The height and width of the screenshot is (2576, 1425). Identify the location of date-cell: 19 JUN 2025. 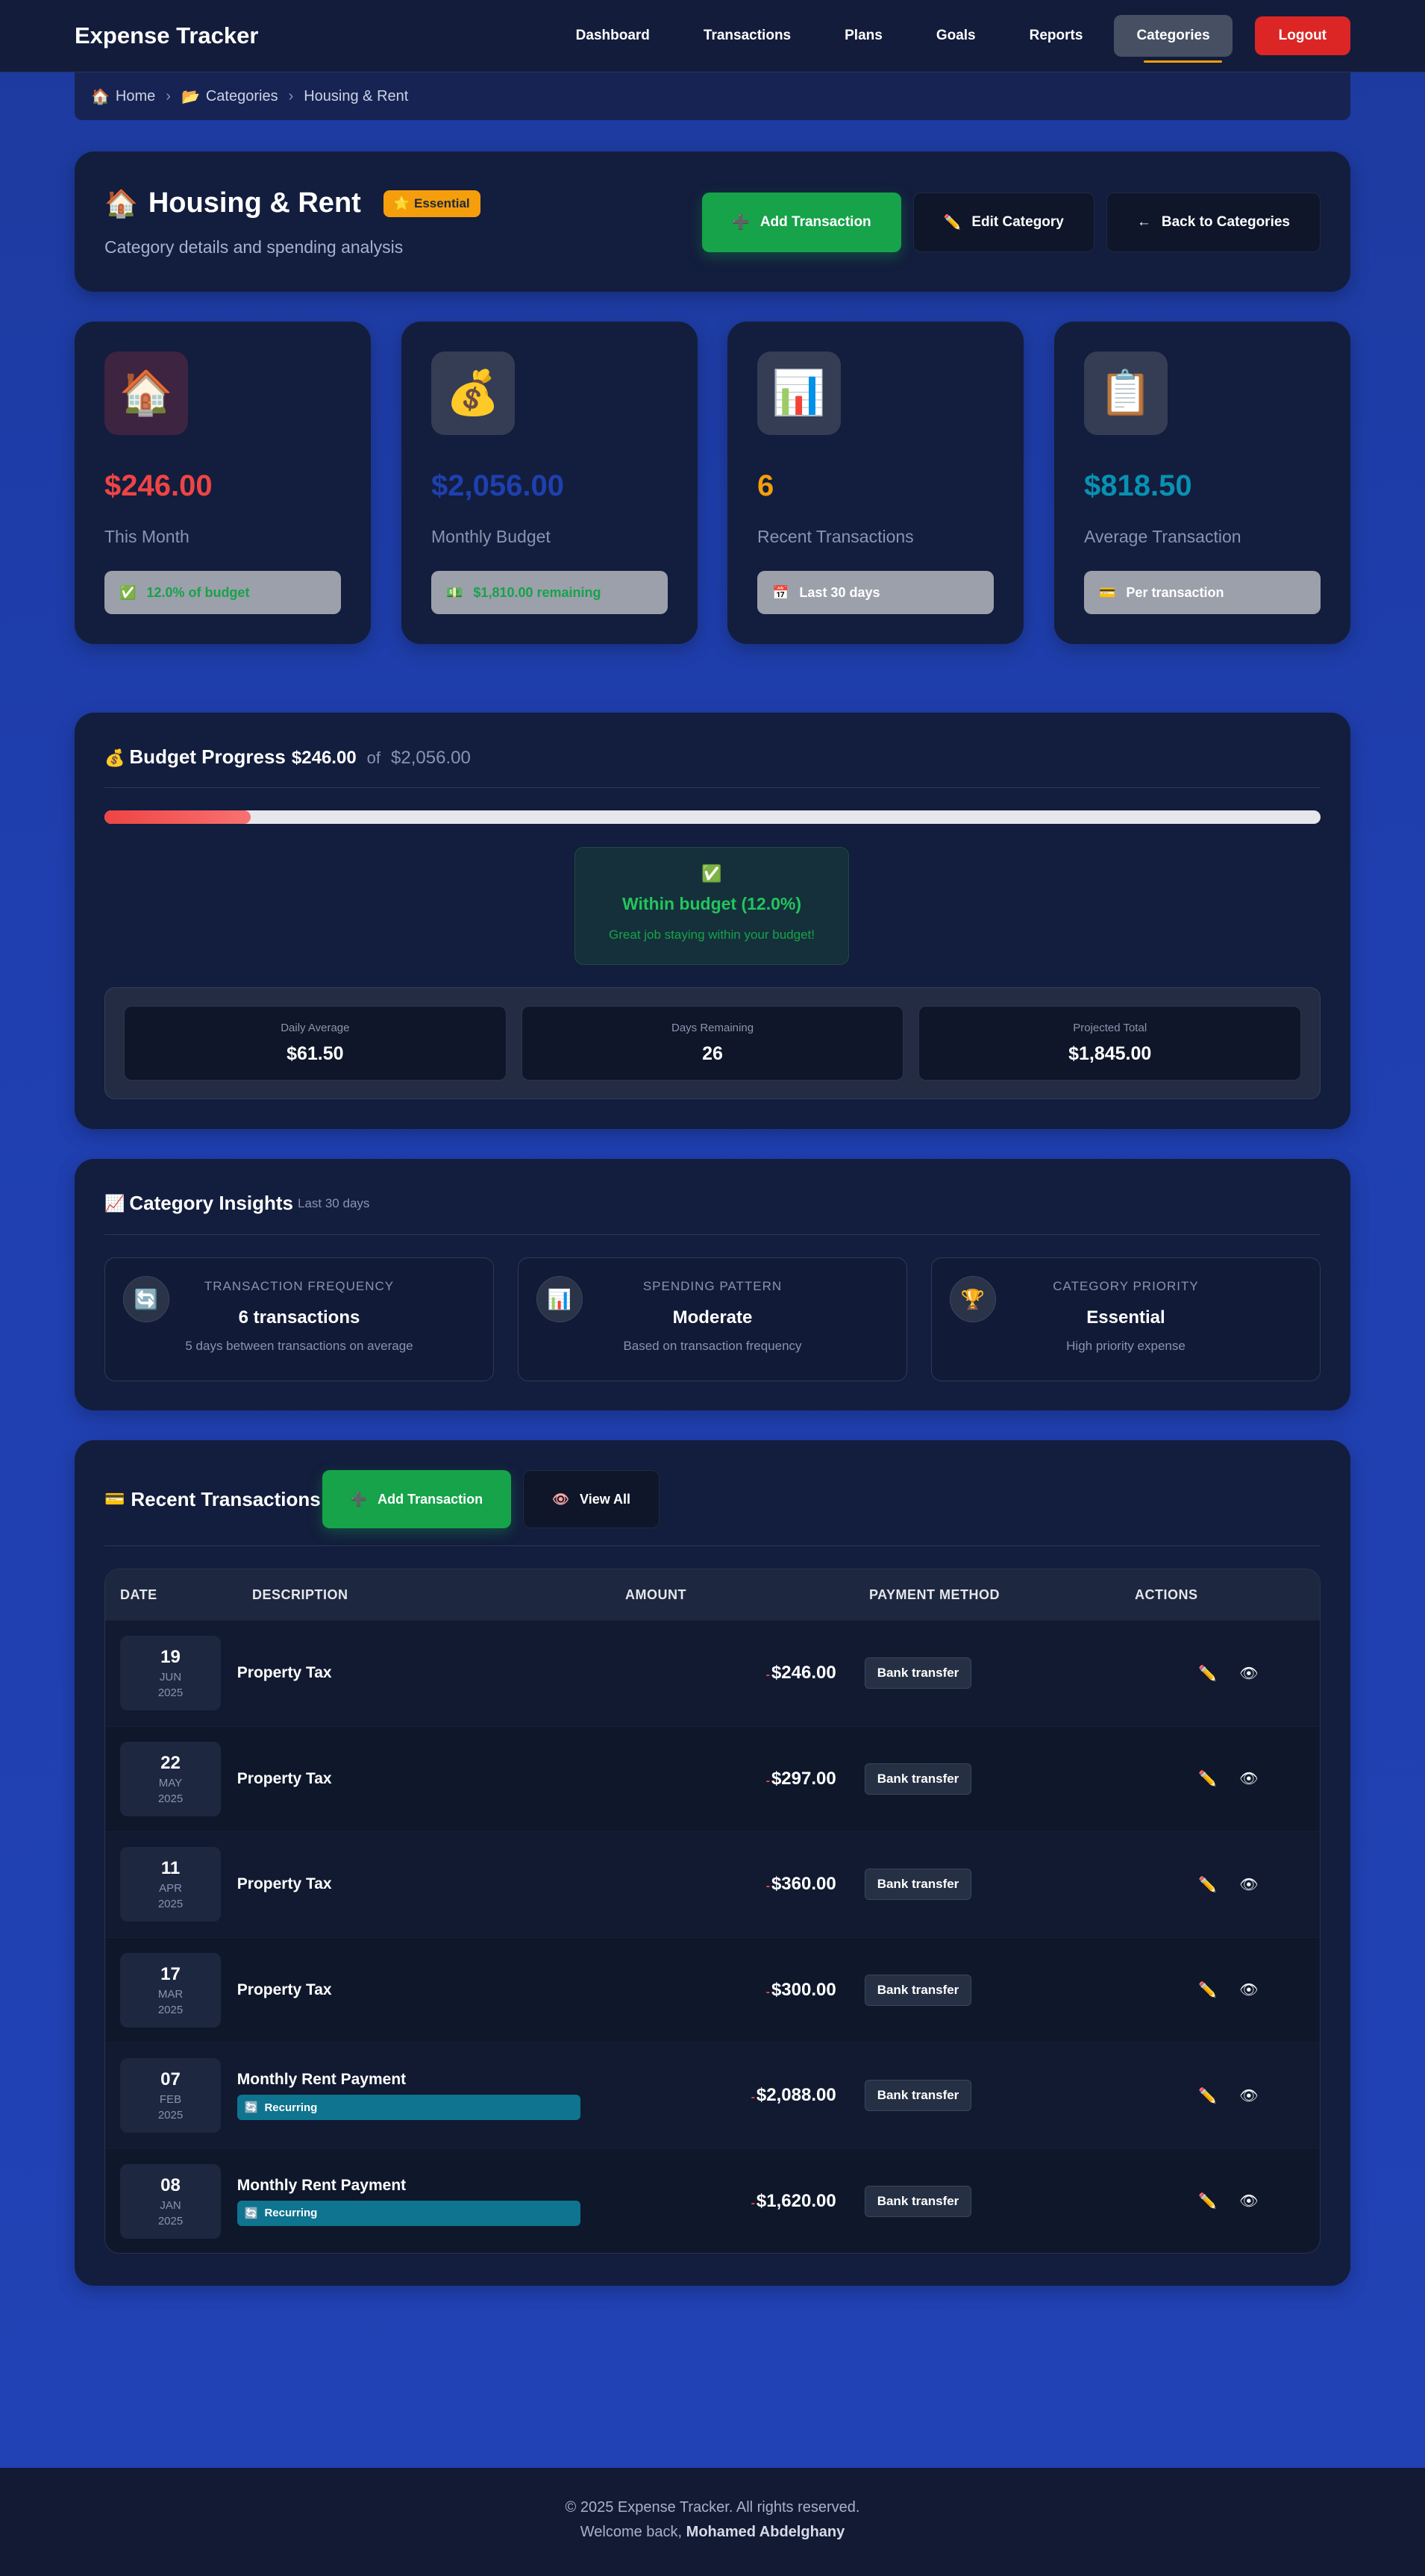
(171, 1673).